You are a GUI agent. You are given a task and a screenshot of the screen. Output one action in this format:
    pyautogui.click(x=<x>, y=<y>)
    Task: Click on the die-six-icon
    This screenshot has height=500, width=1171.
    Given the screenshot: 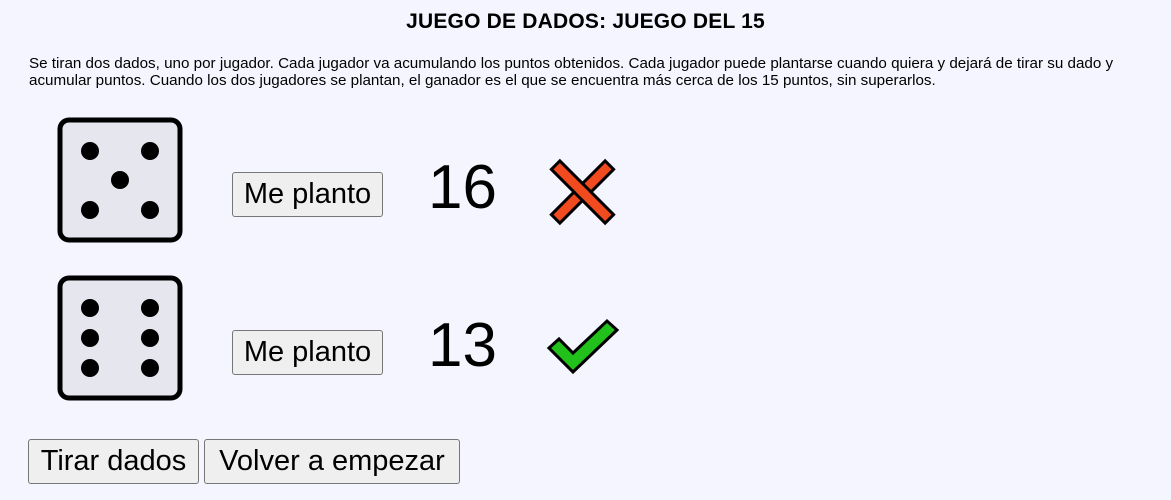 What is the action you would take?
    pyautogui.click(x=120, y=338)
    